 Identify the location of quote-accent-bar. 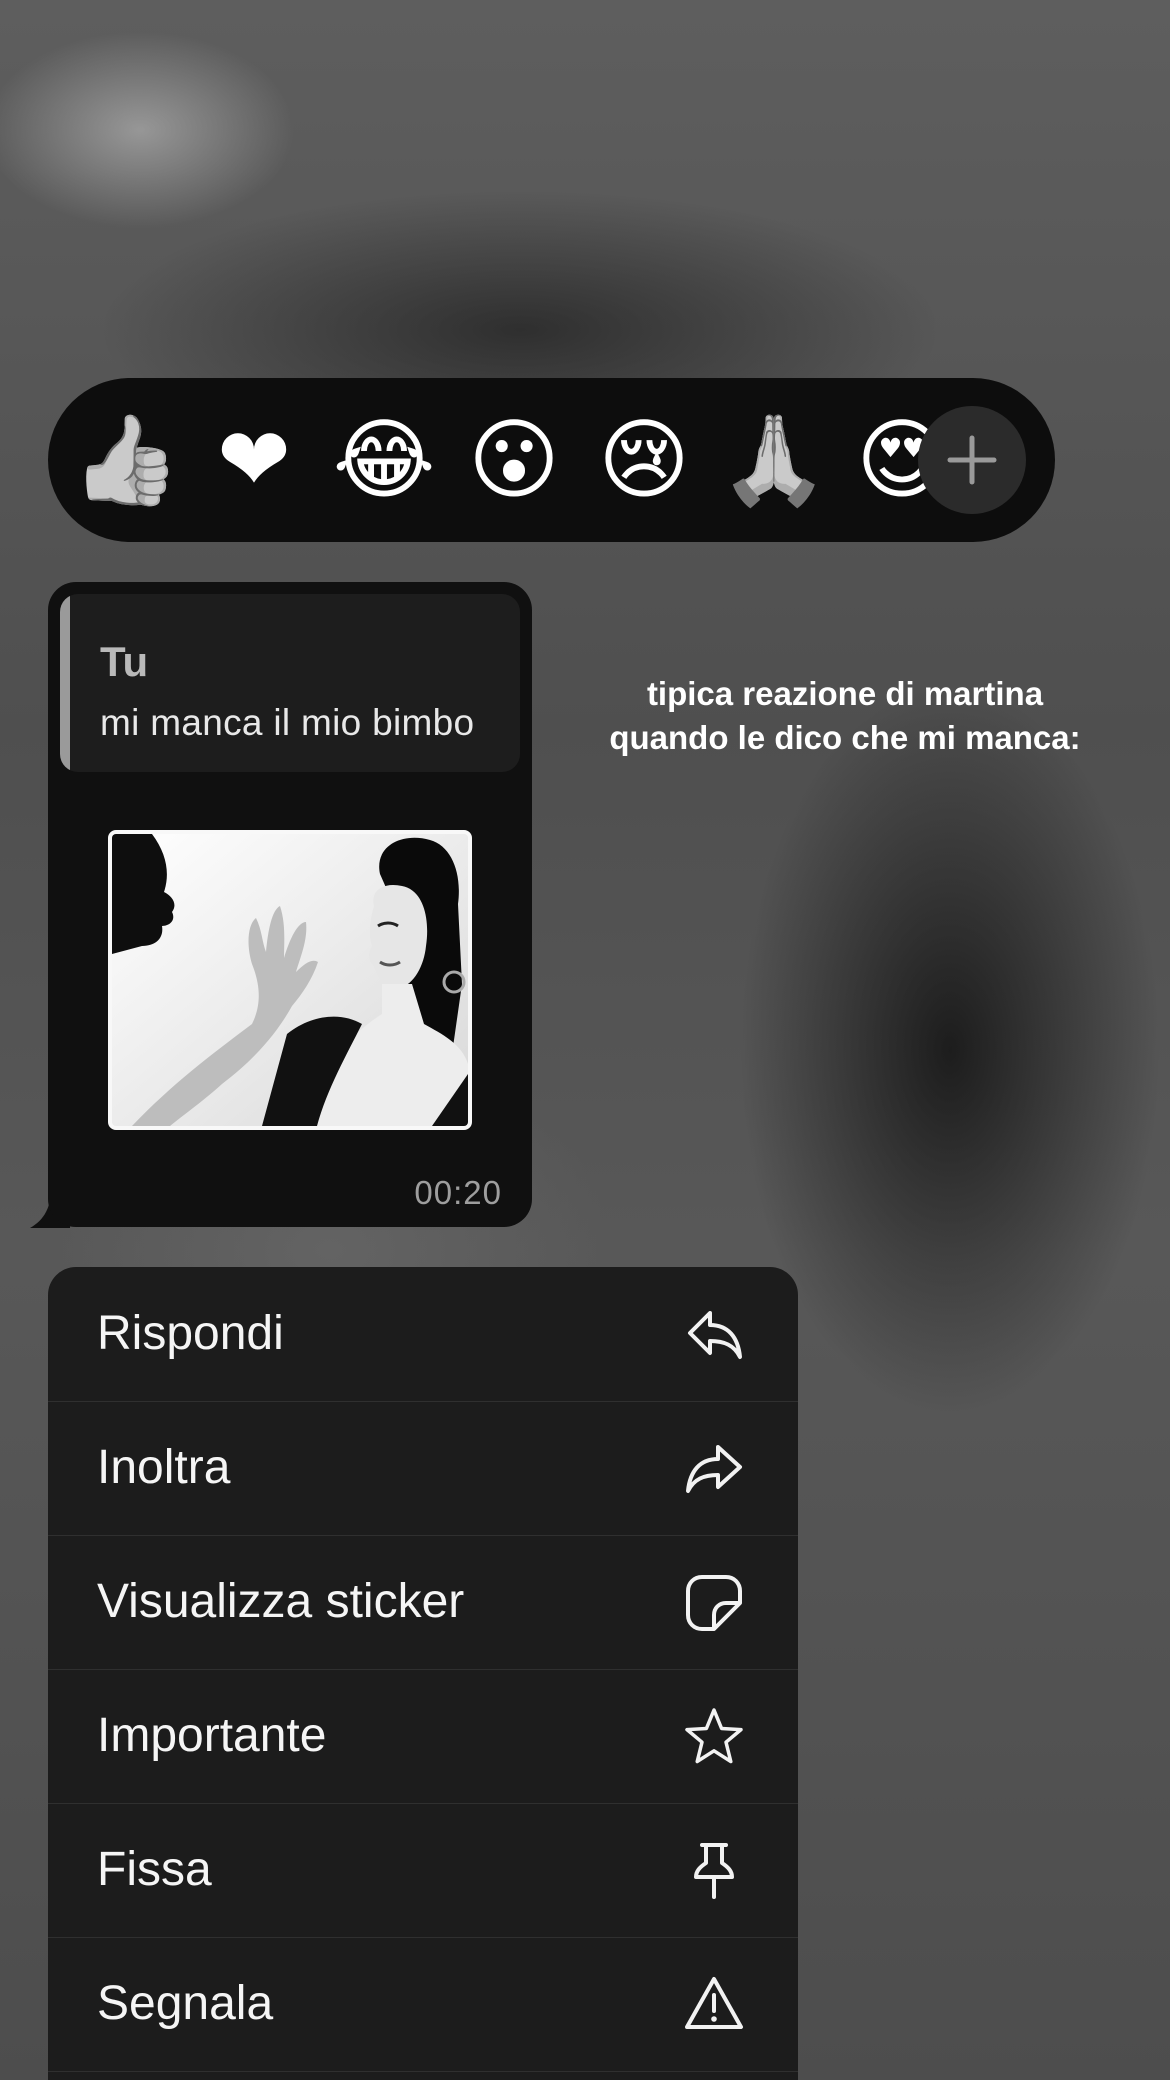
(65, 683).